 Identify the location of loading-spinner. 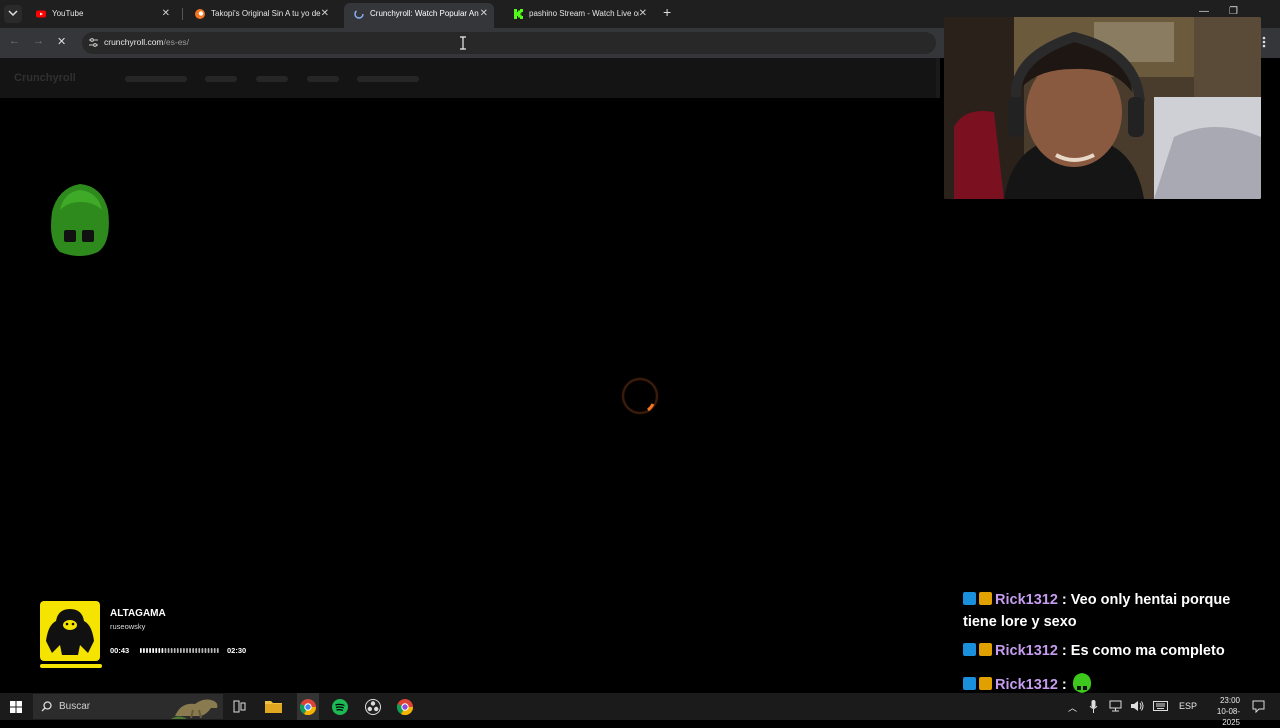
(640, 396).